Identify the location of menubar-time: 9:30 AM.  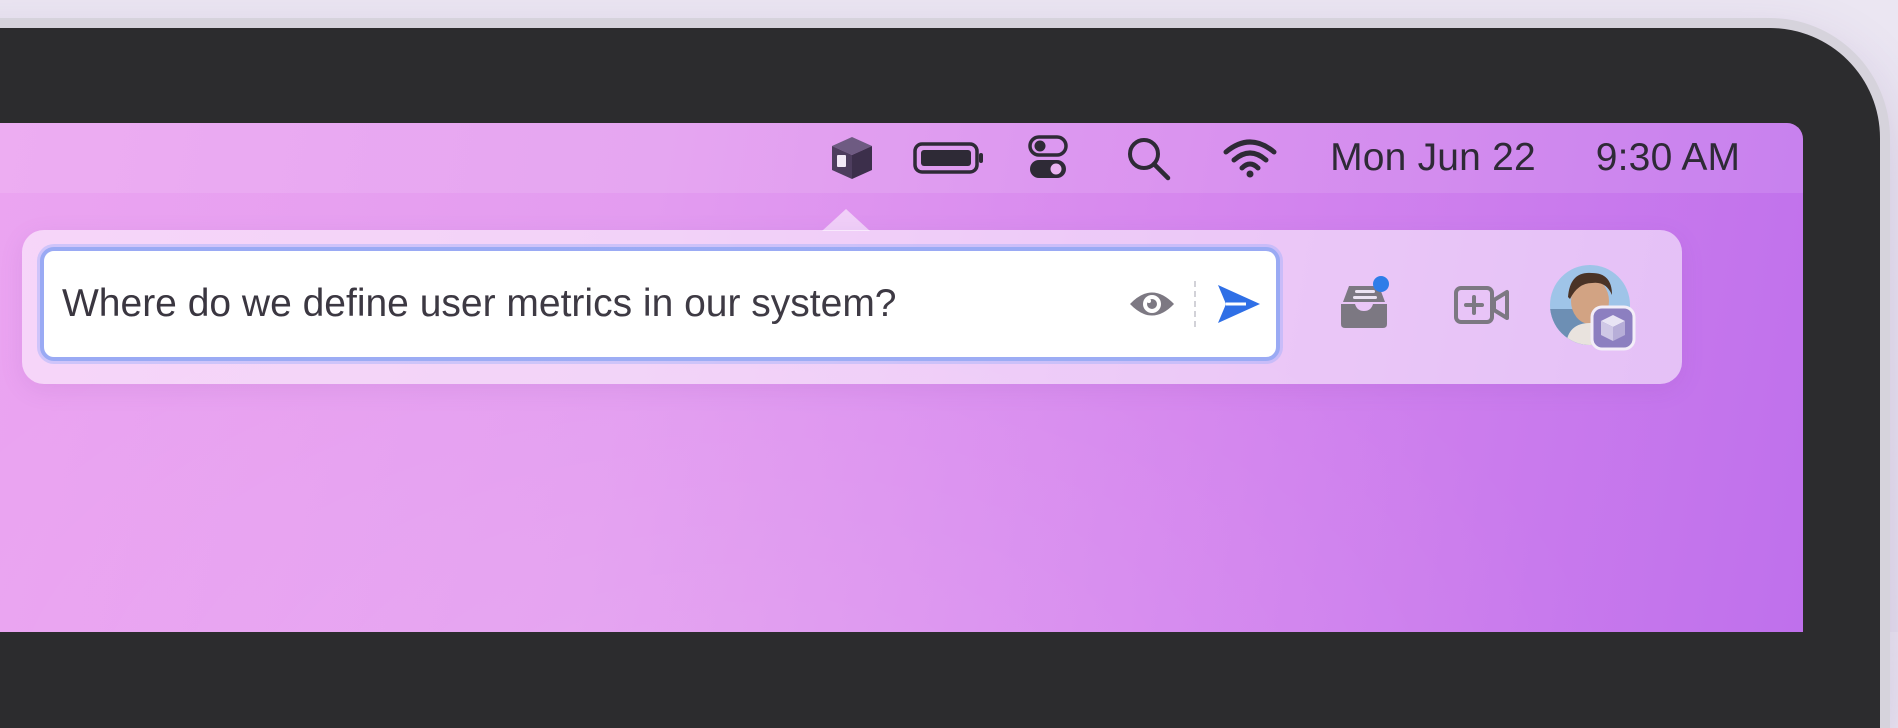
(1668, 158).